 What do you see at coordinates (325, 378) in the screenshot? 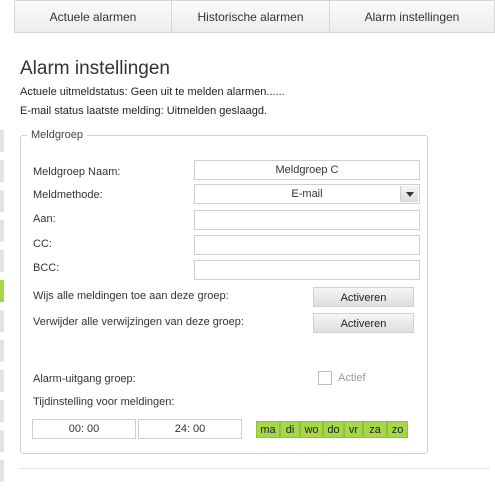
I see `active-checkbox` at bounding box center [325, 378].